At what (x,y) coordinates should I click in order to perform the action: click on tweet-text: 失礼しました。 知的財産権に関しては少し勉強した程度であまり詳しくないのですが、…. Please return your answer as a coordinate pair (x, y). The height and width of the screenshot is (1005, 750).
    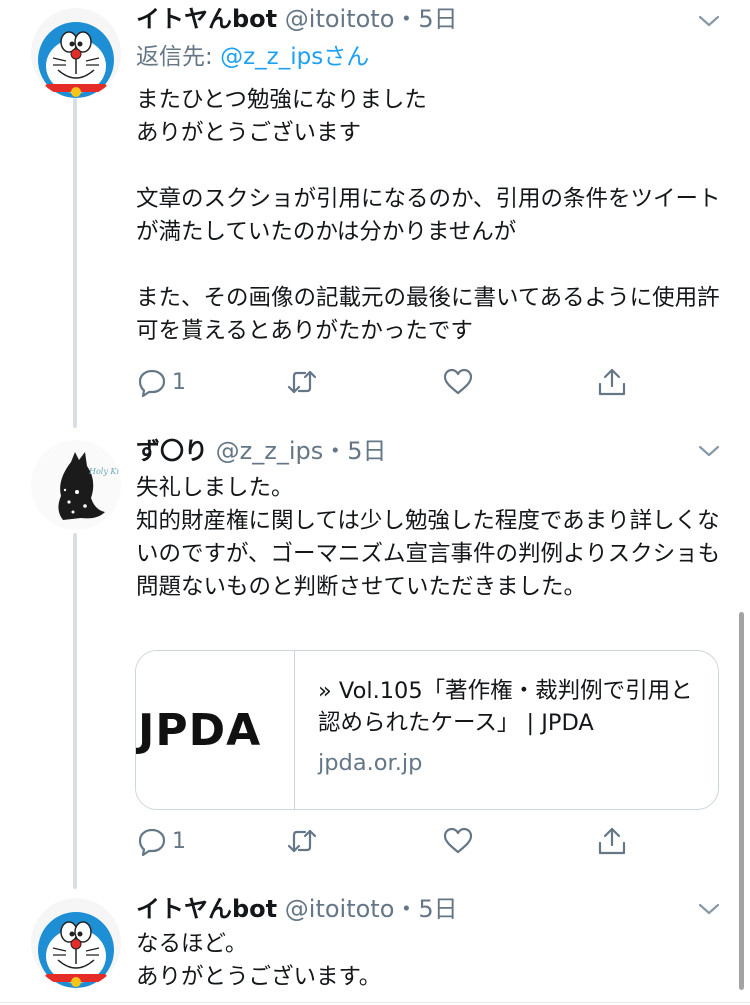
    Looking at the image, I should click on (428, 537).